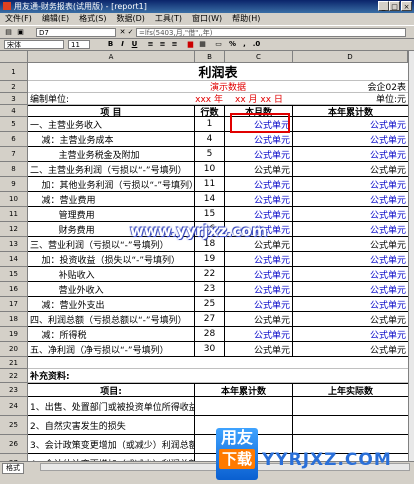  What do you see at coordinates (111, 259) in the screenshot?
I see `row-item: 加：投资收益（损失以“-”号填列）` at bounding box center [111, 259].